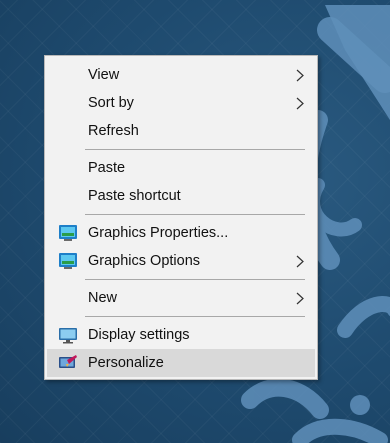  What do you see at coordinates (68, 336) in the screenshot?
I see `display-monitor-icon` at bounding box center [68, 336].